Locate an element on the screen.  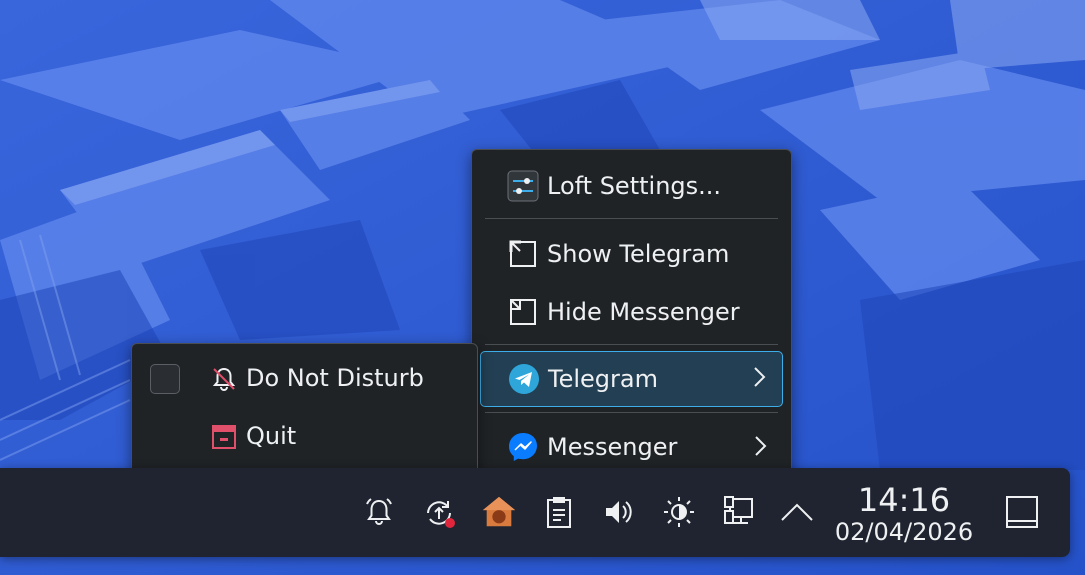
window-restore-icon is located at coordinates (523, 254).